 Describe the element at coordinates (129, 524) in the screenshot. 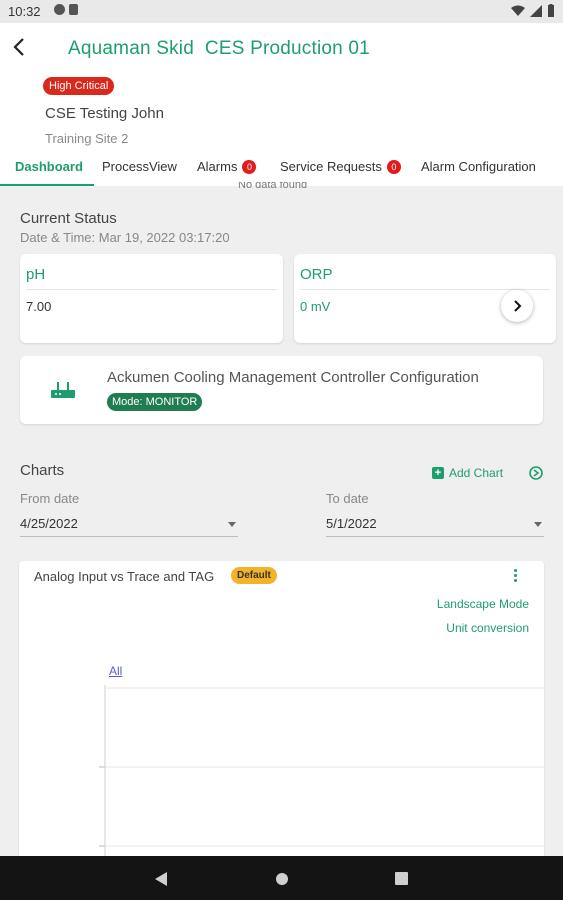

I see `from-date-field: 4/25/2022` at that location.